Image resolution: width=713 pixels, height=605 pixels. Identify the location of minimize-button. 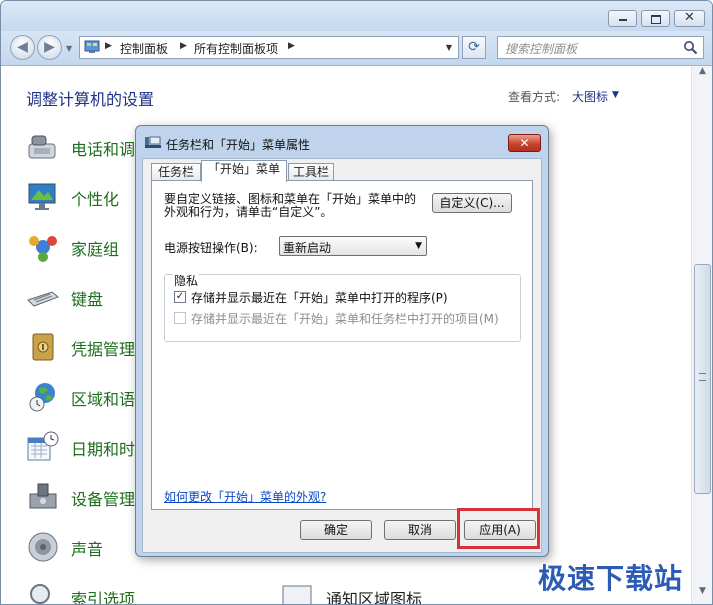
(622, 18).